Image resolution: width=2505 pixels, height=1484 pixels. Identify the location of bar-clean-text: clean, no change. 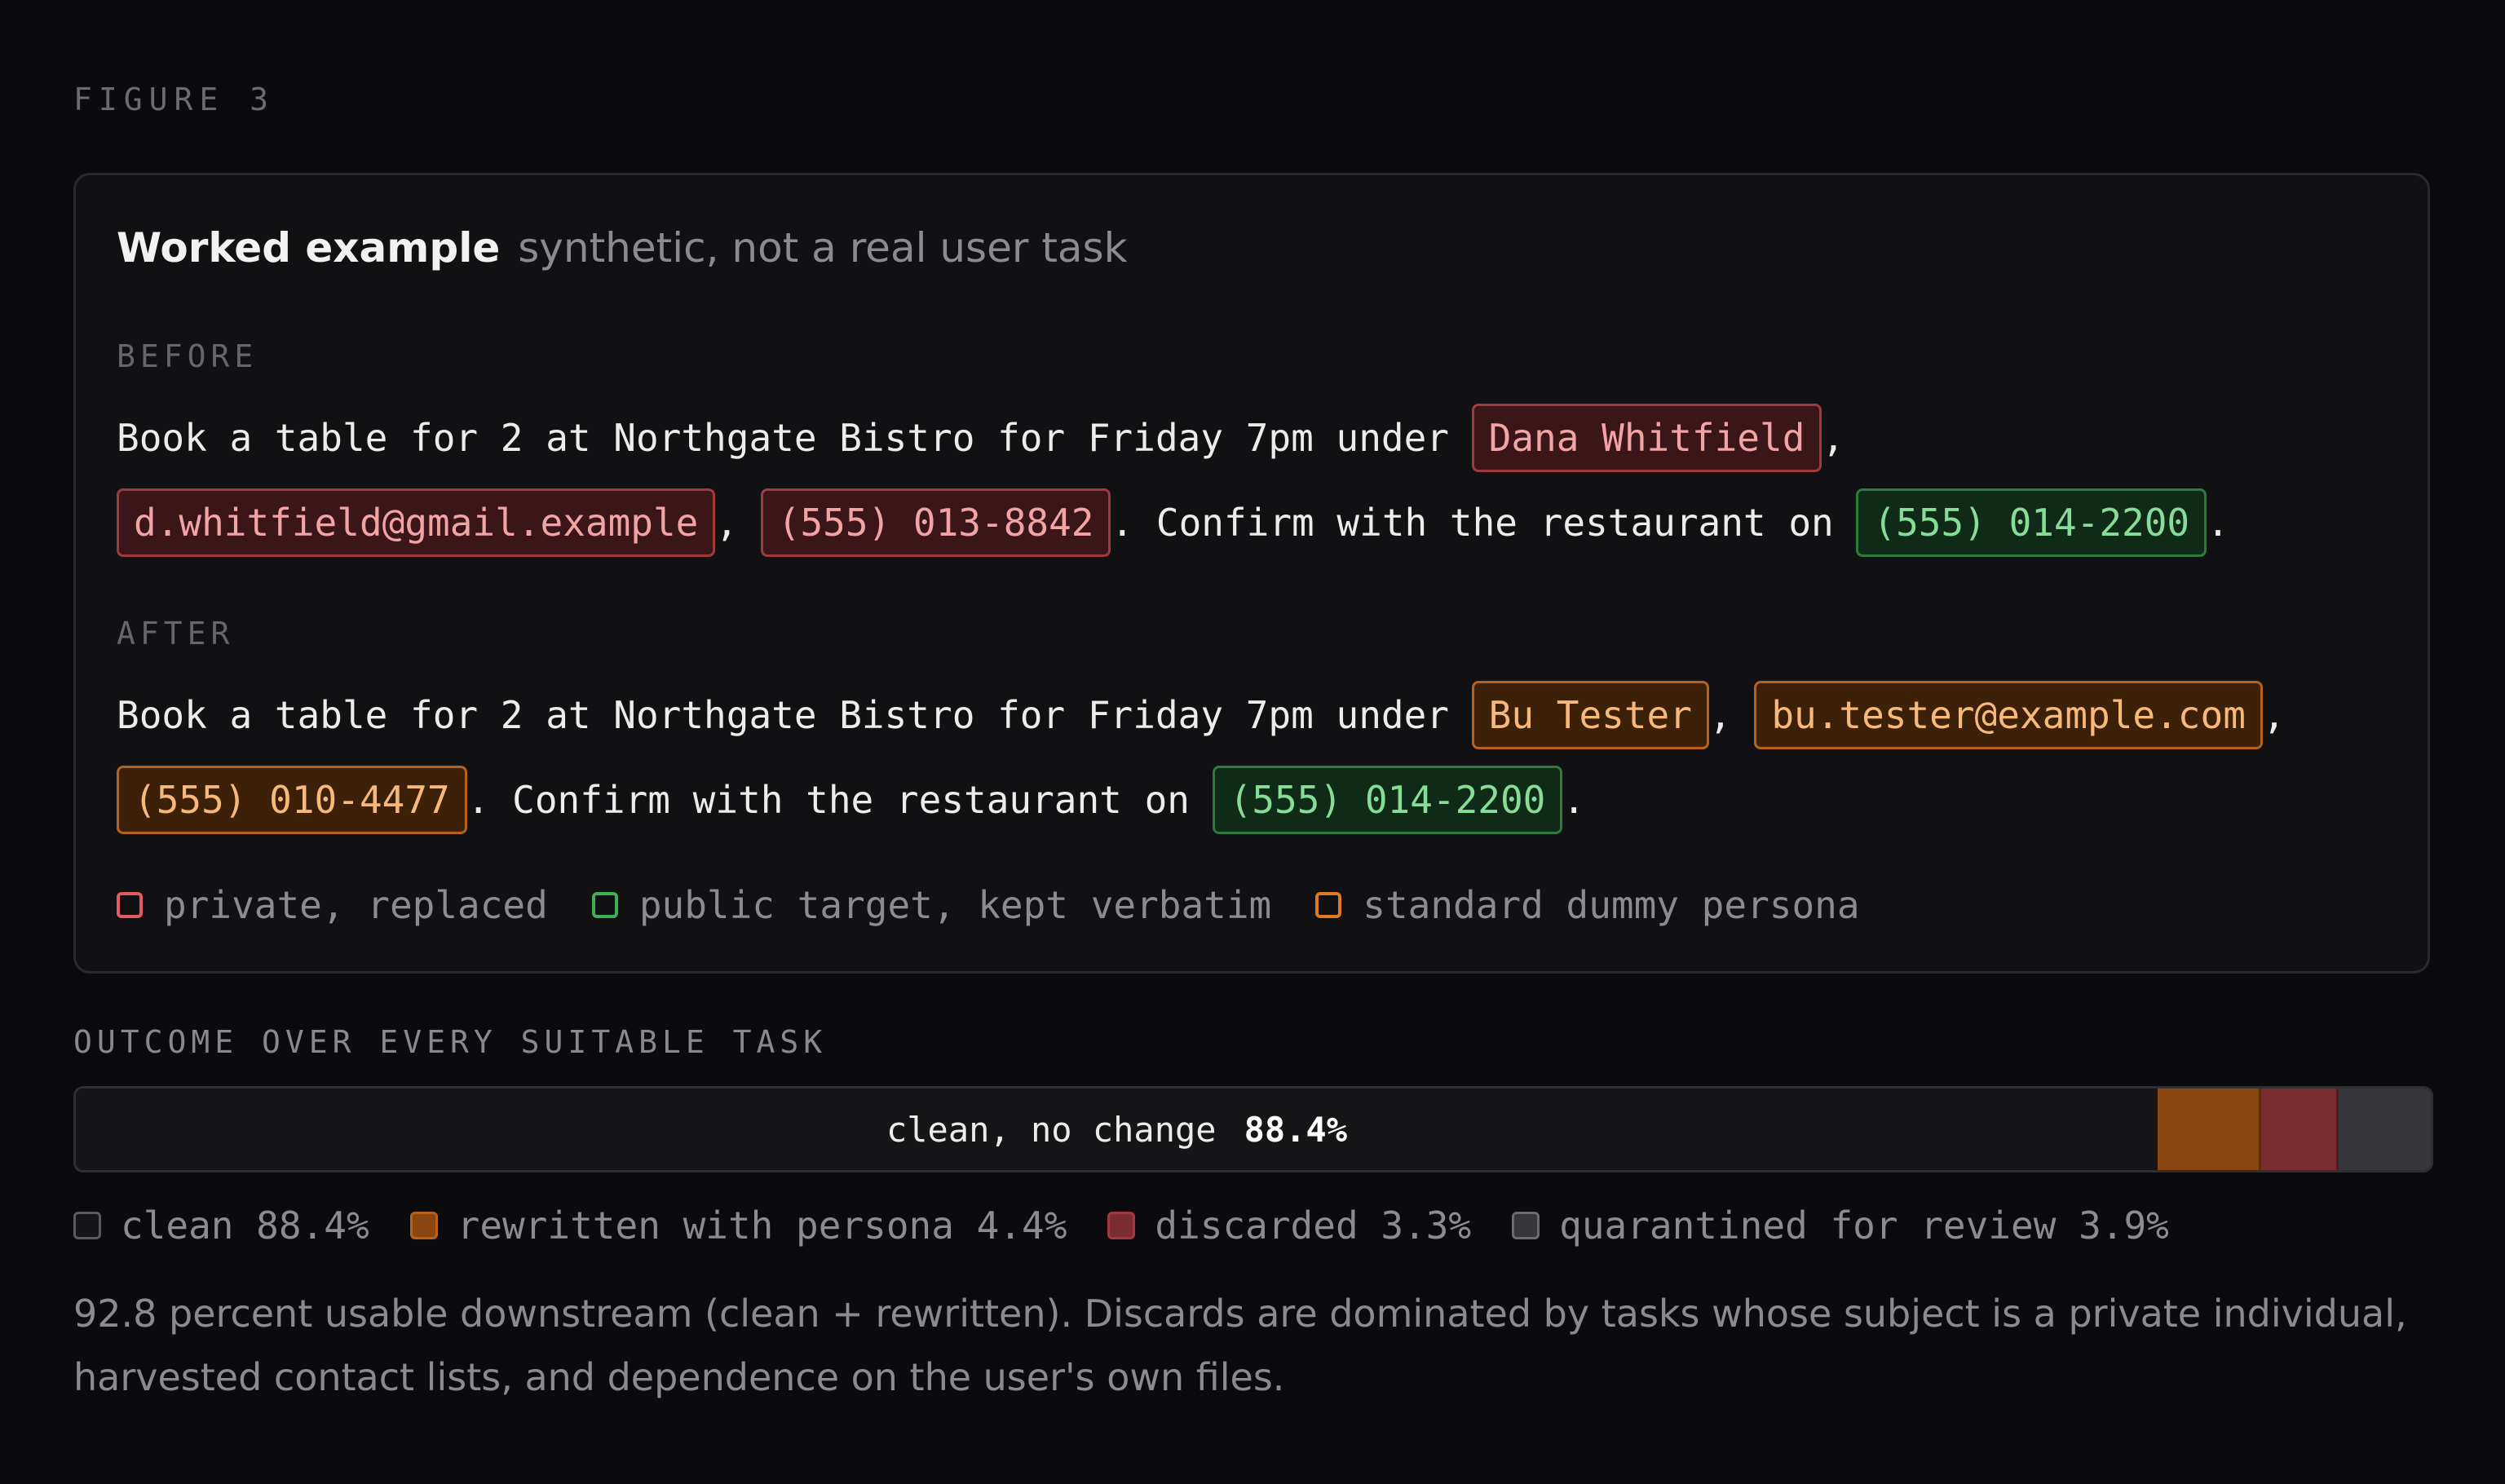
(1051, 1129).